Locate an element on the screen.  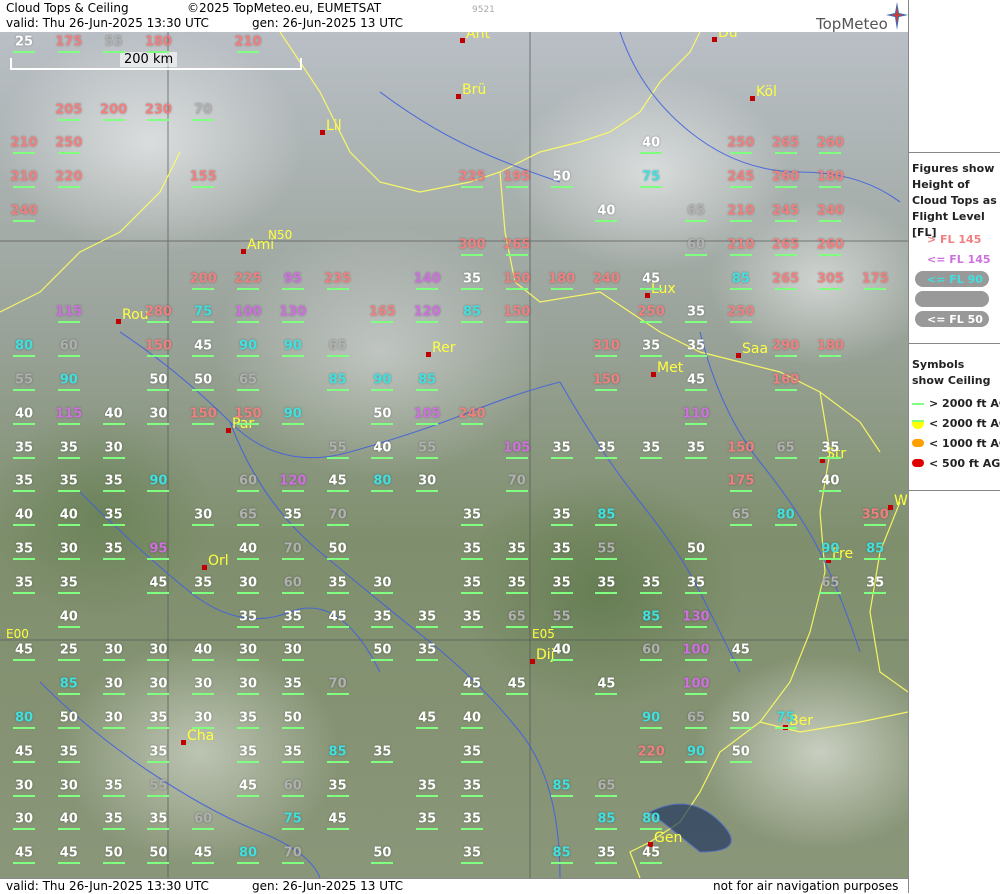
symbol-legend-label: > 2000 ft AGL is located at coordinates (964, 403).